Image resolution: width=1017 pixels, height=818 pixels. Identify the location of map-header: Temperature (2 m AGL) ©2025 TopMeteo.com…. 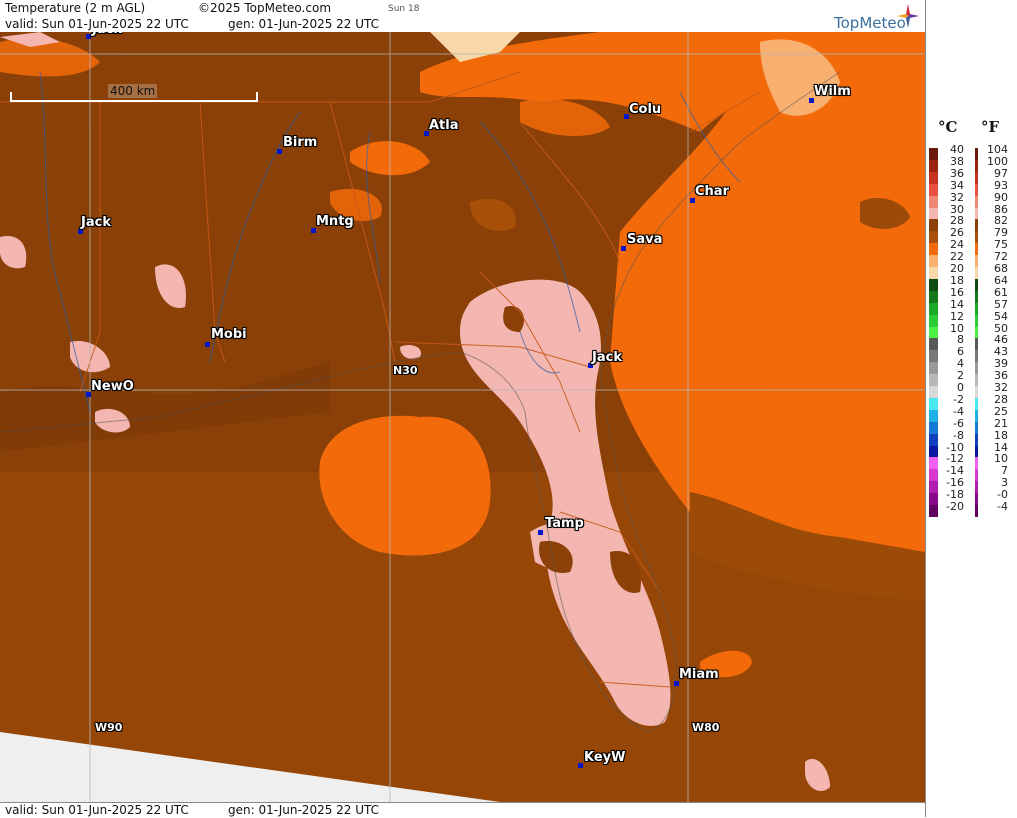
(462, 16).